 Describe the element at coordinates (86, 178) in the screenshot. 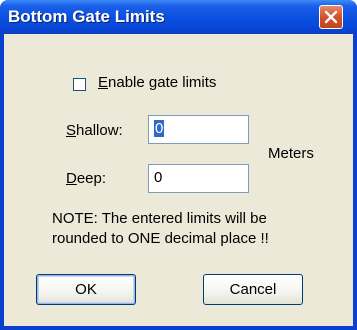

I see `deep-label: Deep:` at that location.